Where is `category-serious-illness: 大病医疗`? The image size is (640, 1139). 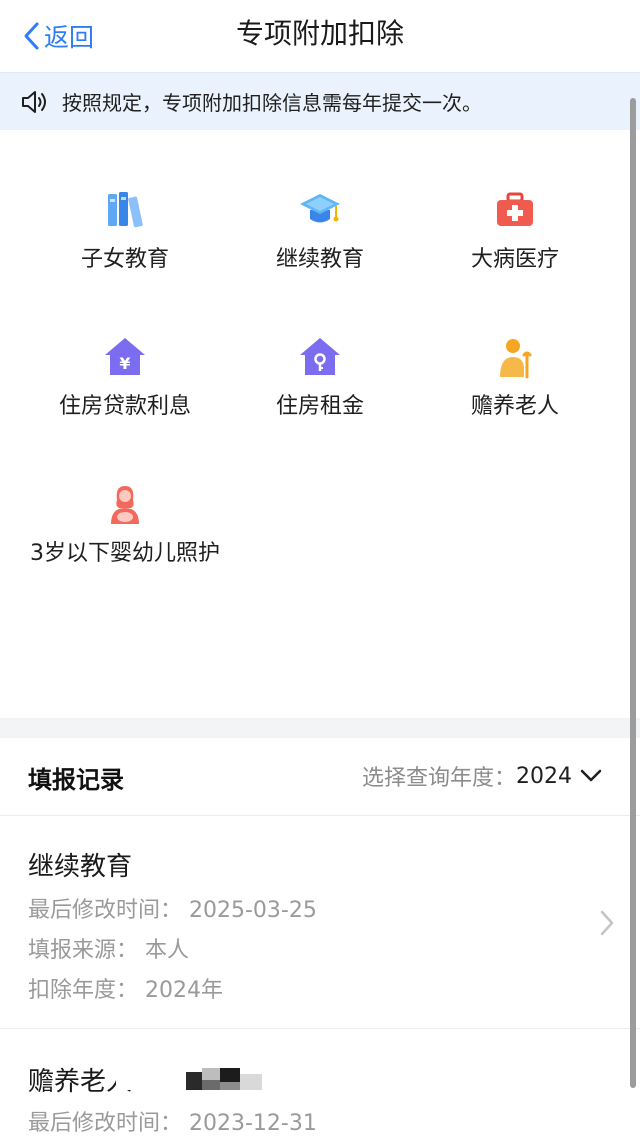
category-serious-illness: 大病医疗 is located at coordinates (515, 233).